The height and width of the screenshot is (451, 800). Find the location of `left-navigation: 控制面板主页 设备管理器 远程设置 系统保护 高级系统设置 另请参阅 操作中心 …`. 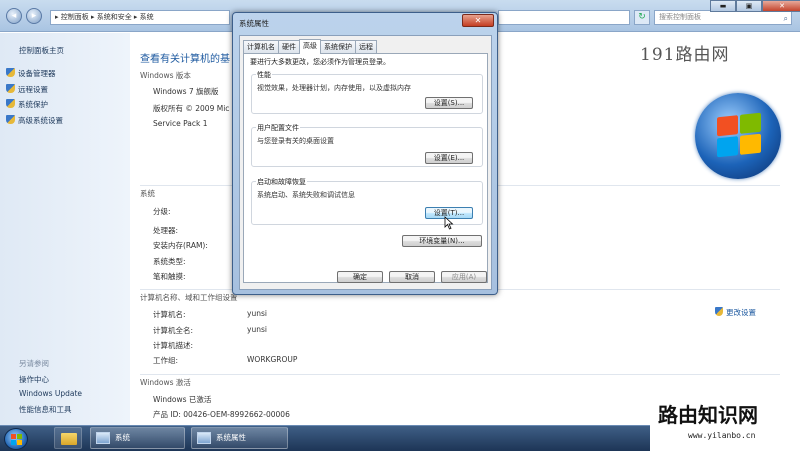

left-navigation: 控制面板主页 设备管理器 远程设置 系统保护 高级系统设置 另请参阅 操作中心 … is located at coordinates (65, 229).